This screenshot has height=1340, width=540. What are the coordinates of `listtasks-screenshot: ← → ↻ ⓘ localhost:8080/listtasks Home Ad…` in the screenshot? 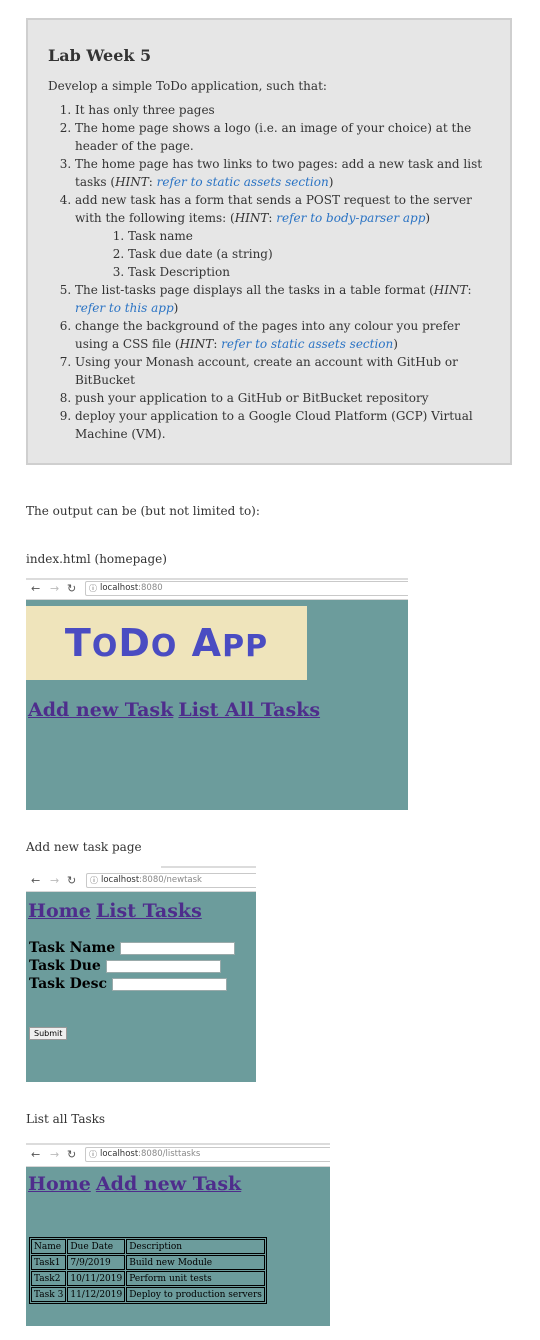 It's located at (178, 1234).